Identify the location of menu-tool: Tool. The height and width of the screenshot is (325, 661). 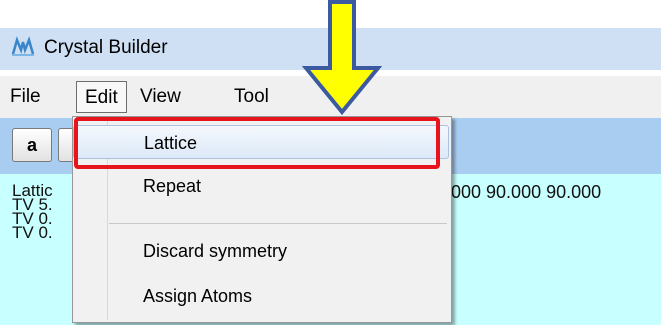
(251, 97).